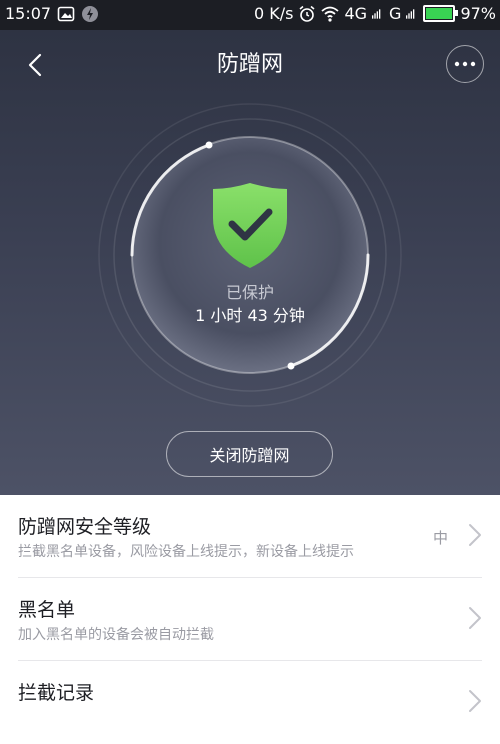 The height and width of the screenshot is (744, 500). Describe the element at coordinates (250, 702) in the screenshot. I see `setting-block-records: 拦截记录` at that location.